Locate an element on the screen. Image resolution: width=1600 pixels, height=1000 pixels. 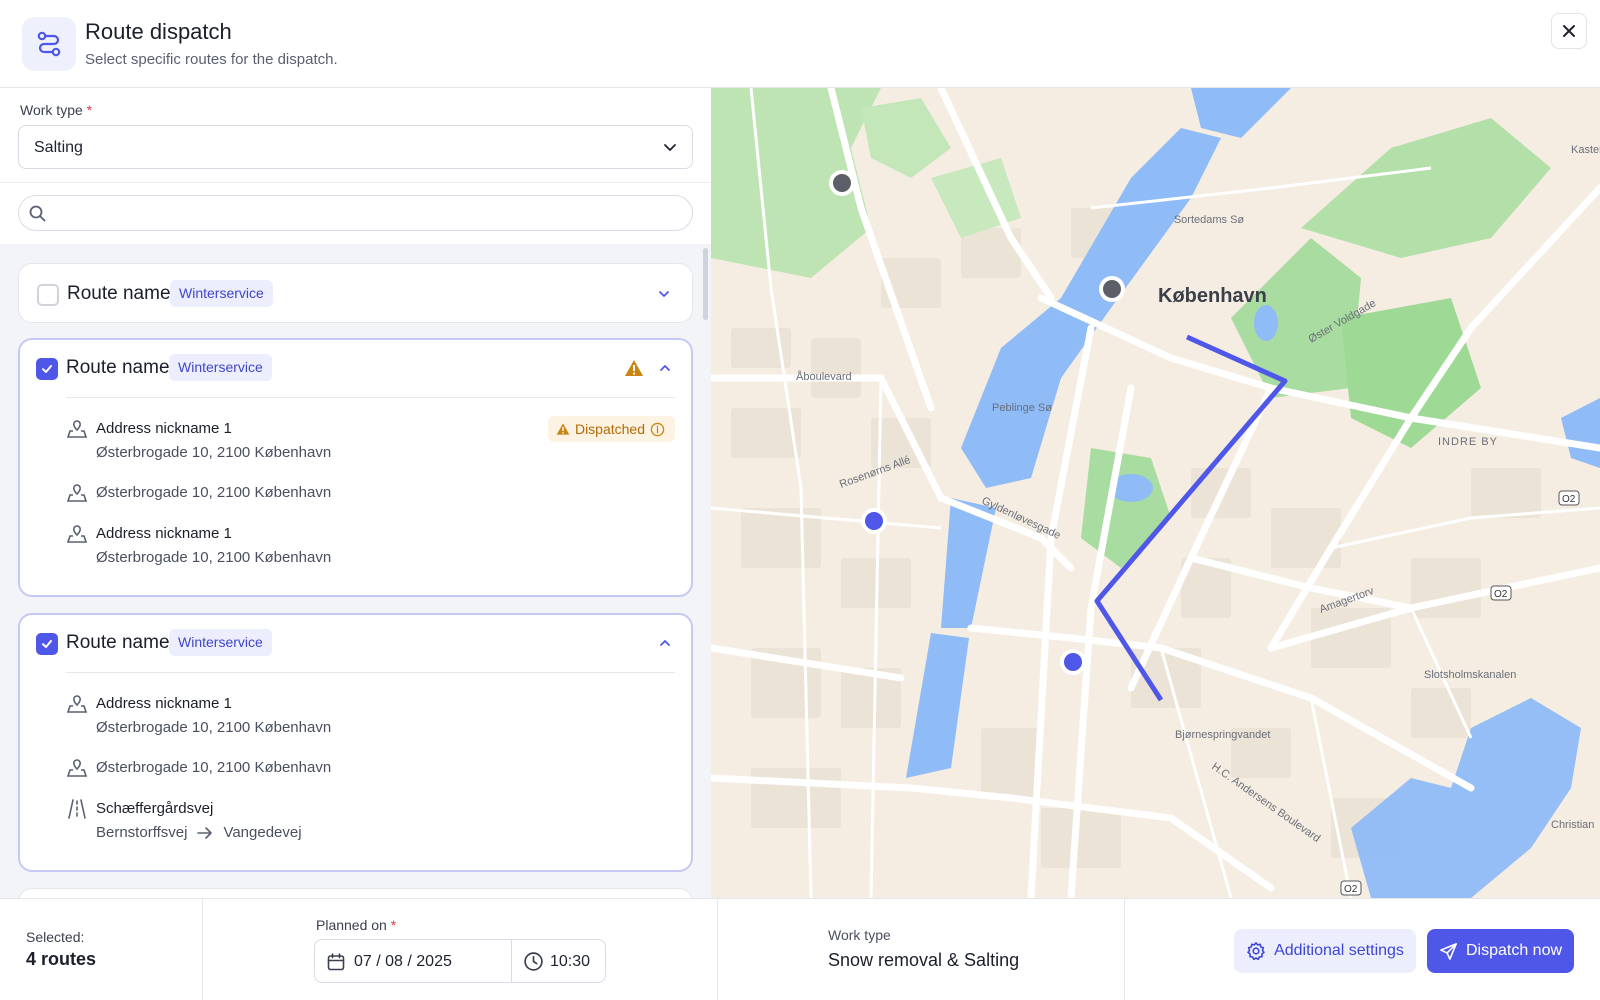
time-input: 10:30 is located at coordinates (570, 962).